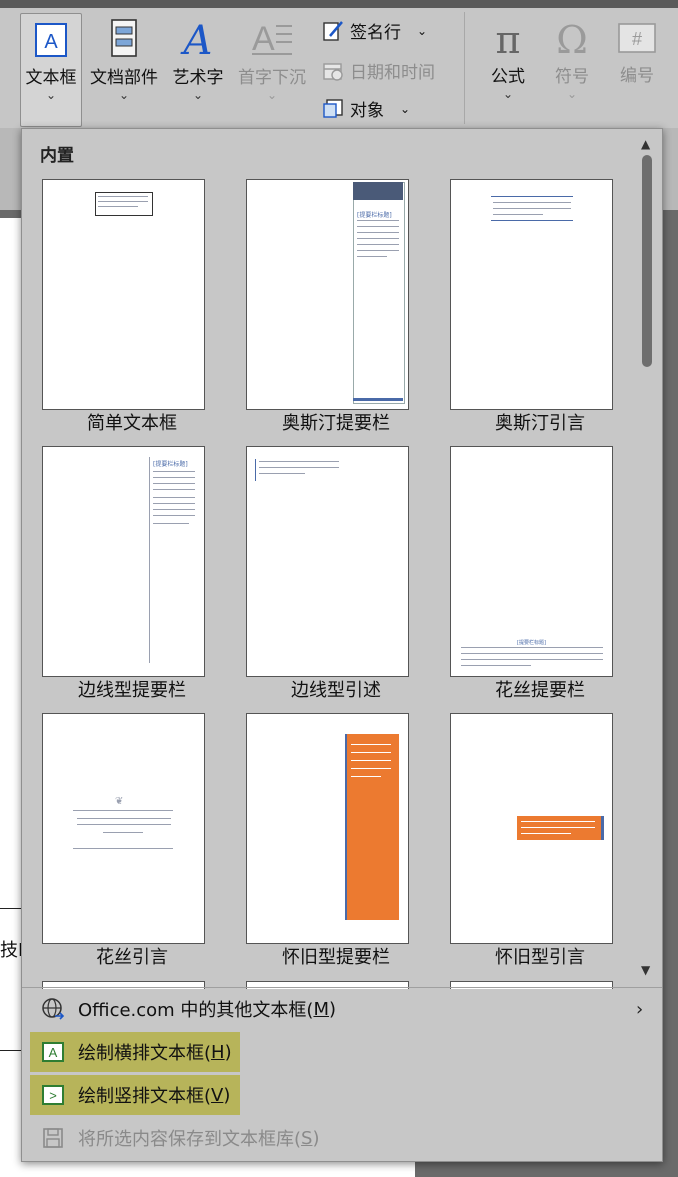 The height and width of the screenshot is (1177, 678). I want to click on omega-icon: Ω, so click(572, 40).